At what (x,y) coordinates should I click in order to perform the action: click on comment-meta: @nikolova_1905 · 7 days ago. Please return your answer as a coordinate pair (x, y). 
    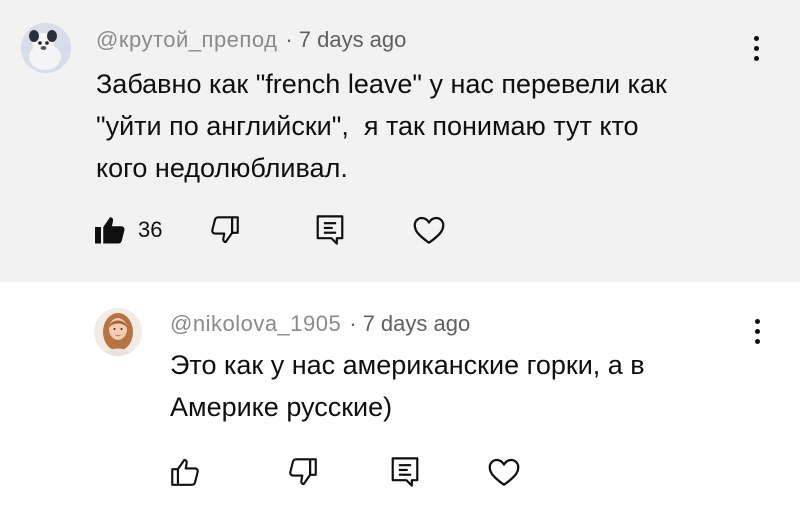
    Looking at the image, I should click on (320, 324).